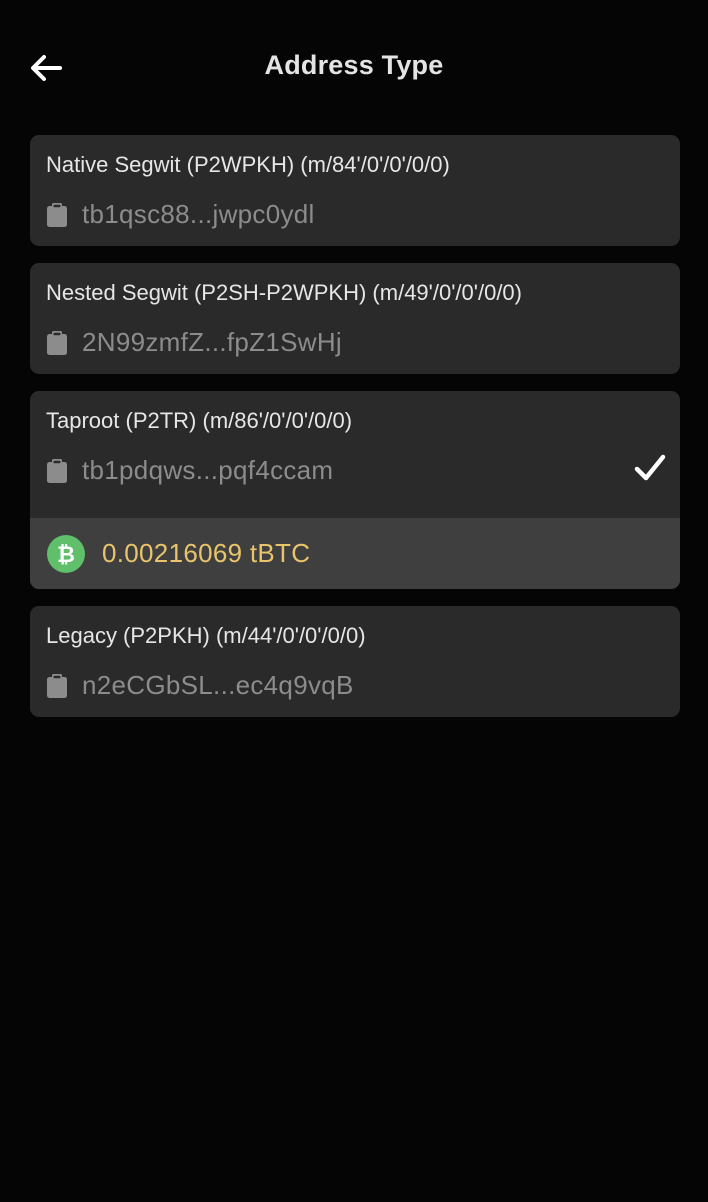  I want to click on address-type-label: Taproot (P2TR) (m/86'/0'/0'/0/0), so click(199, 420).